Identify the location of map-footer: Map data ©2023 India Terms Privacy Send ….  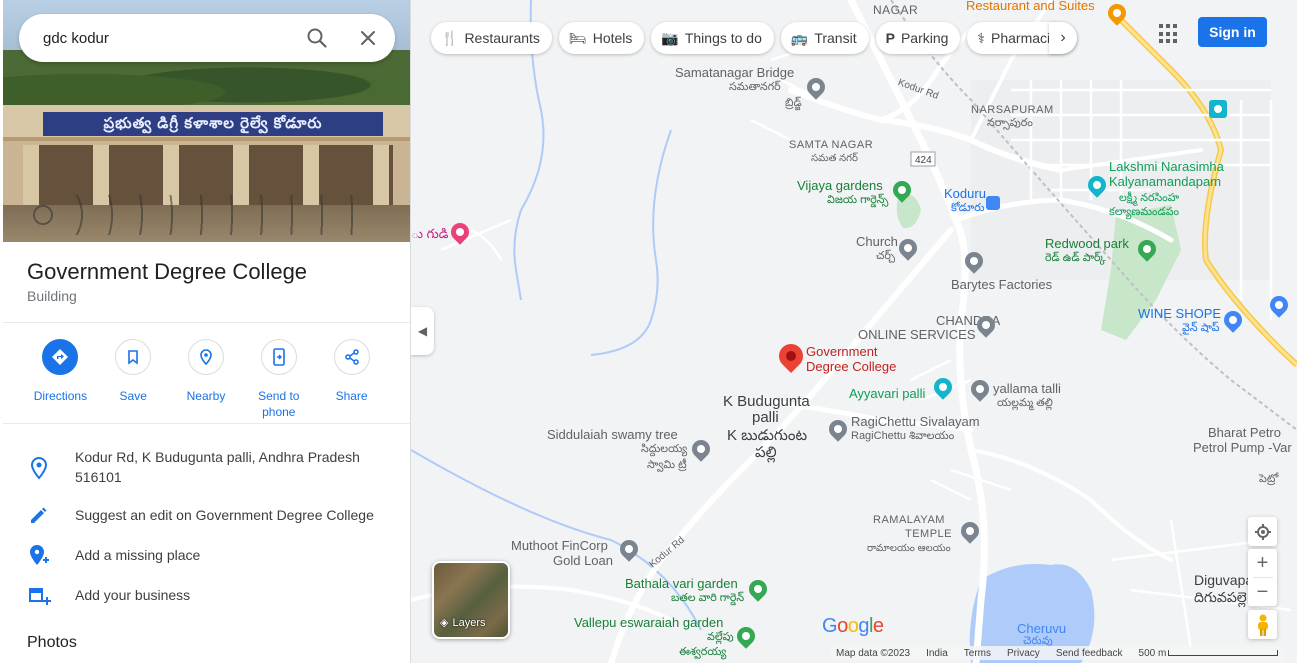
(1057, 653).